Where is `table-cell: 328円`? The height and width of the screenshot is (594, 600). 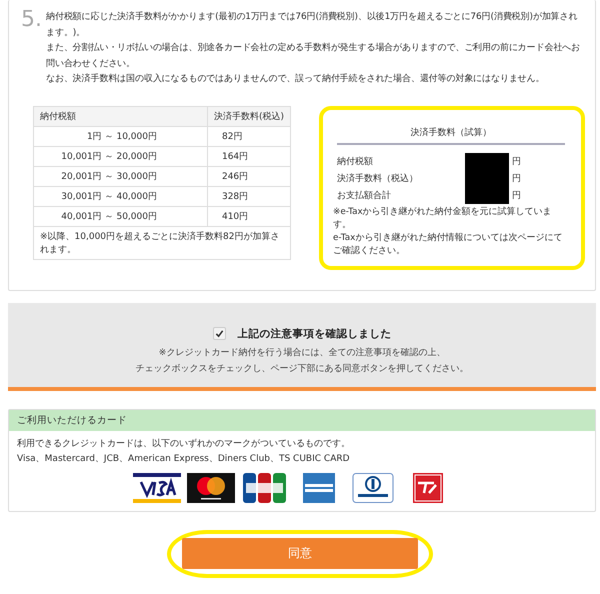
table-cell: 328円 is located at coordinates (248, 196).